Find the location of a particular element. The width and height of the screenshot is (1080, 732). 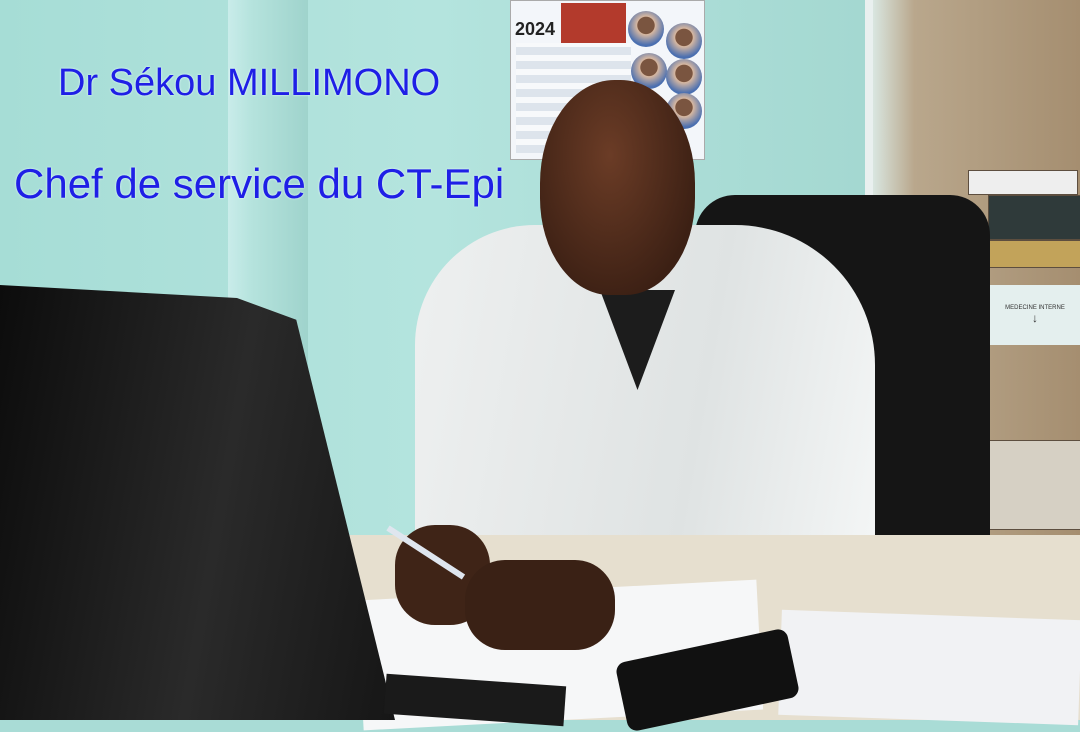

caption-name: Dr Sékou MILLIMONO is located at coordinates (249, 83).